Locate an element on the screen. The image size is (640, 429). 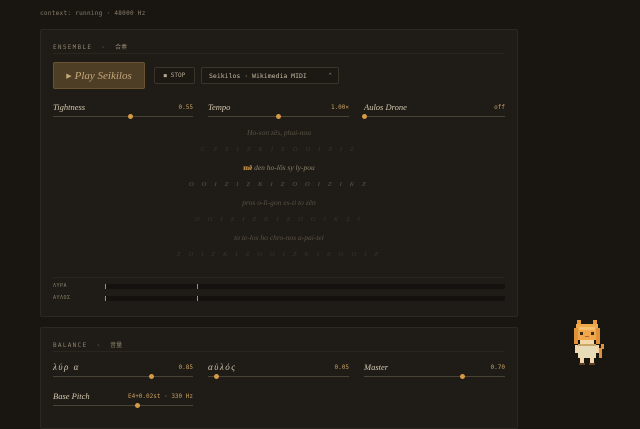
lyric-line: pros o-li-gon es-ti to zên is located at coordinates (279, 202).